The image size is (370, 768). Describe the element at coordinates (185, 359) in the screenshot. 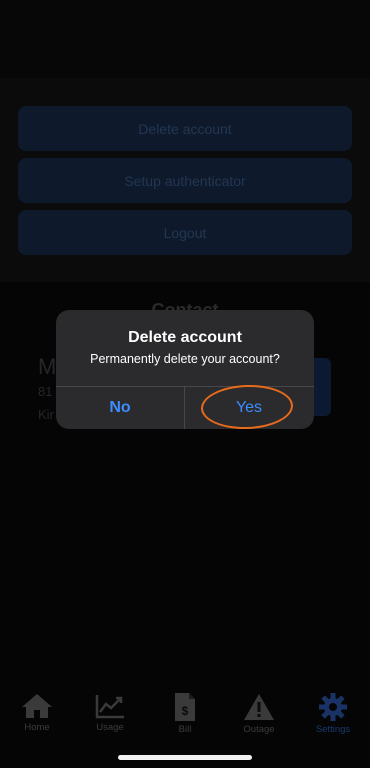

I see `dialog-message: Permanently delete your account?` at that location.